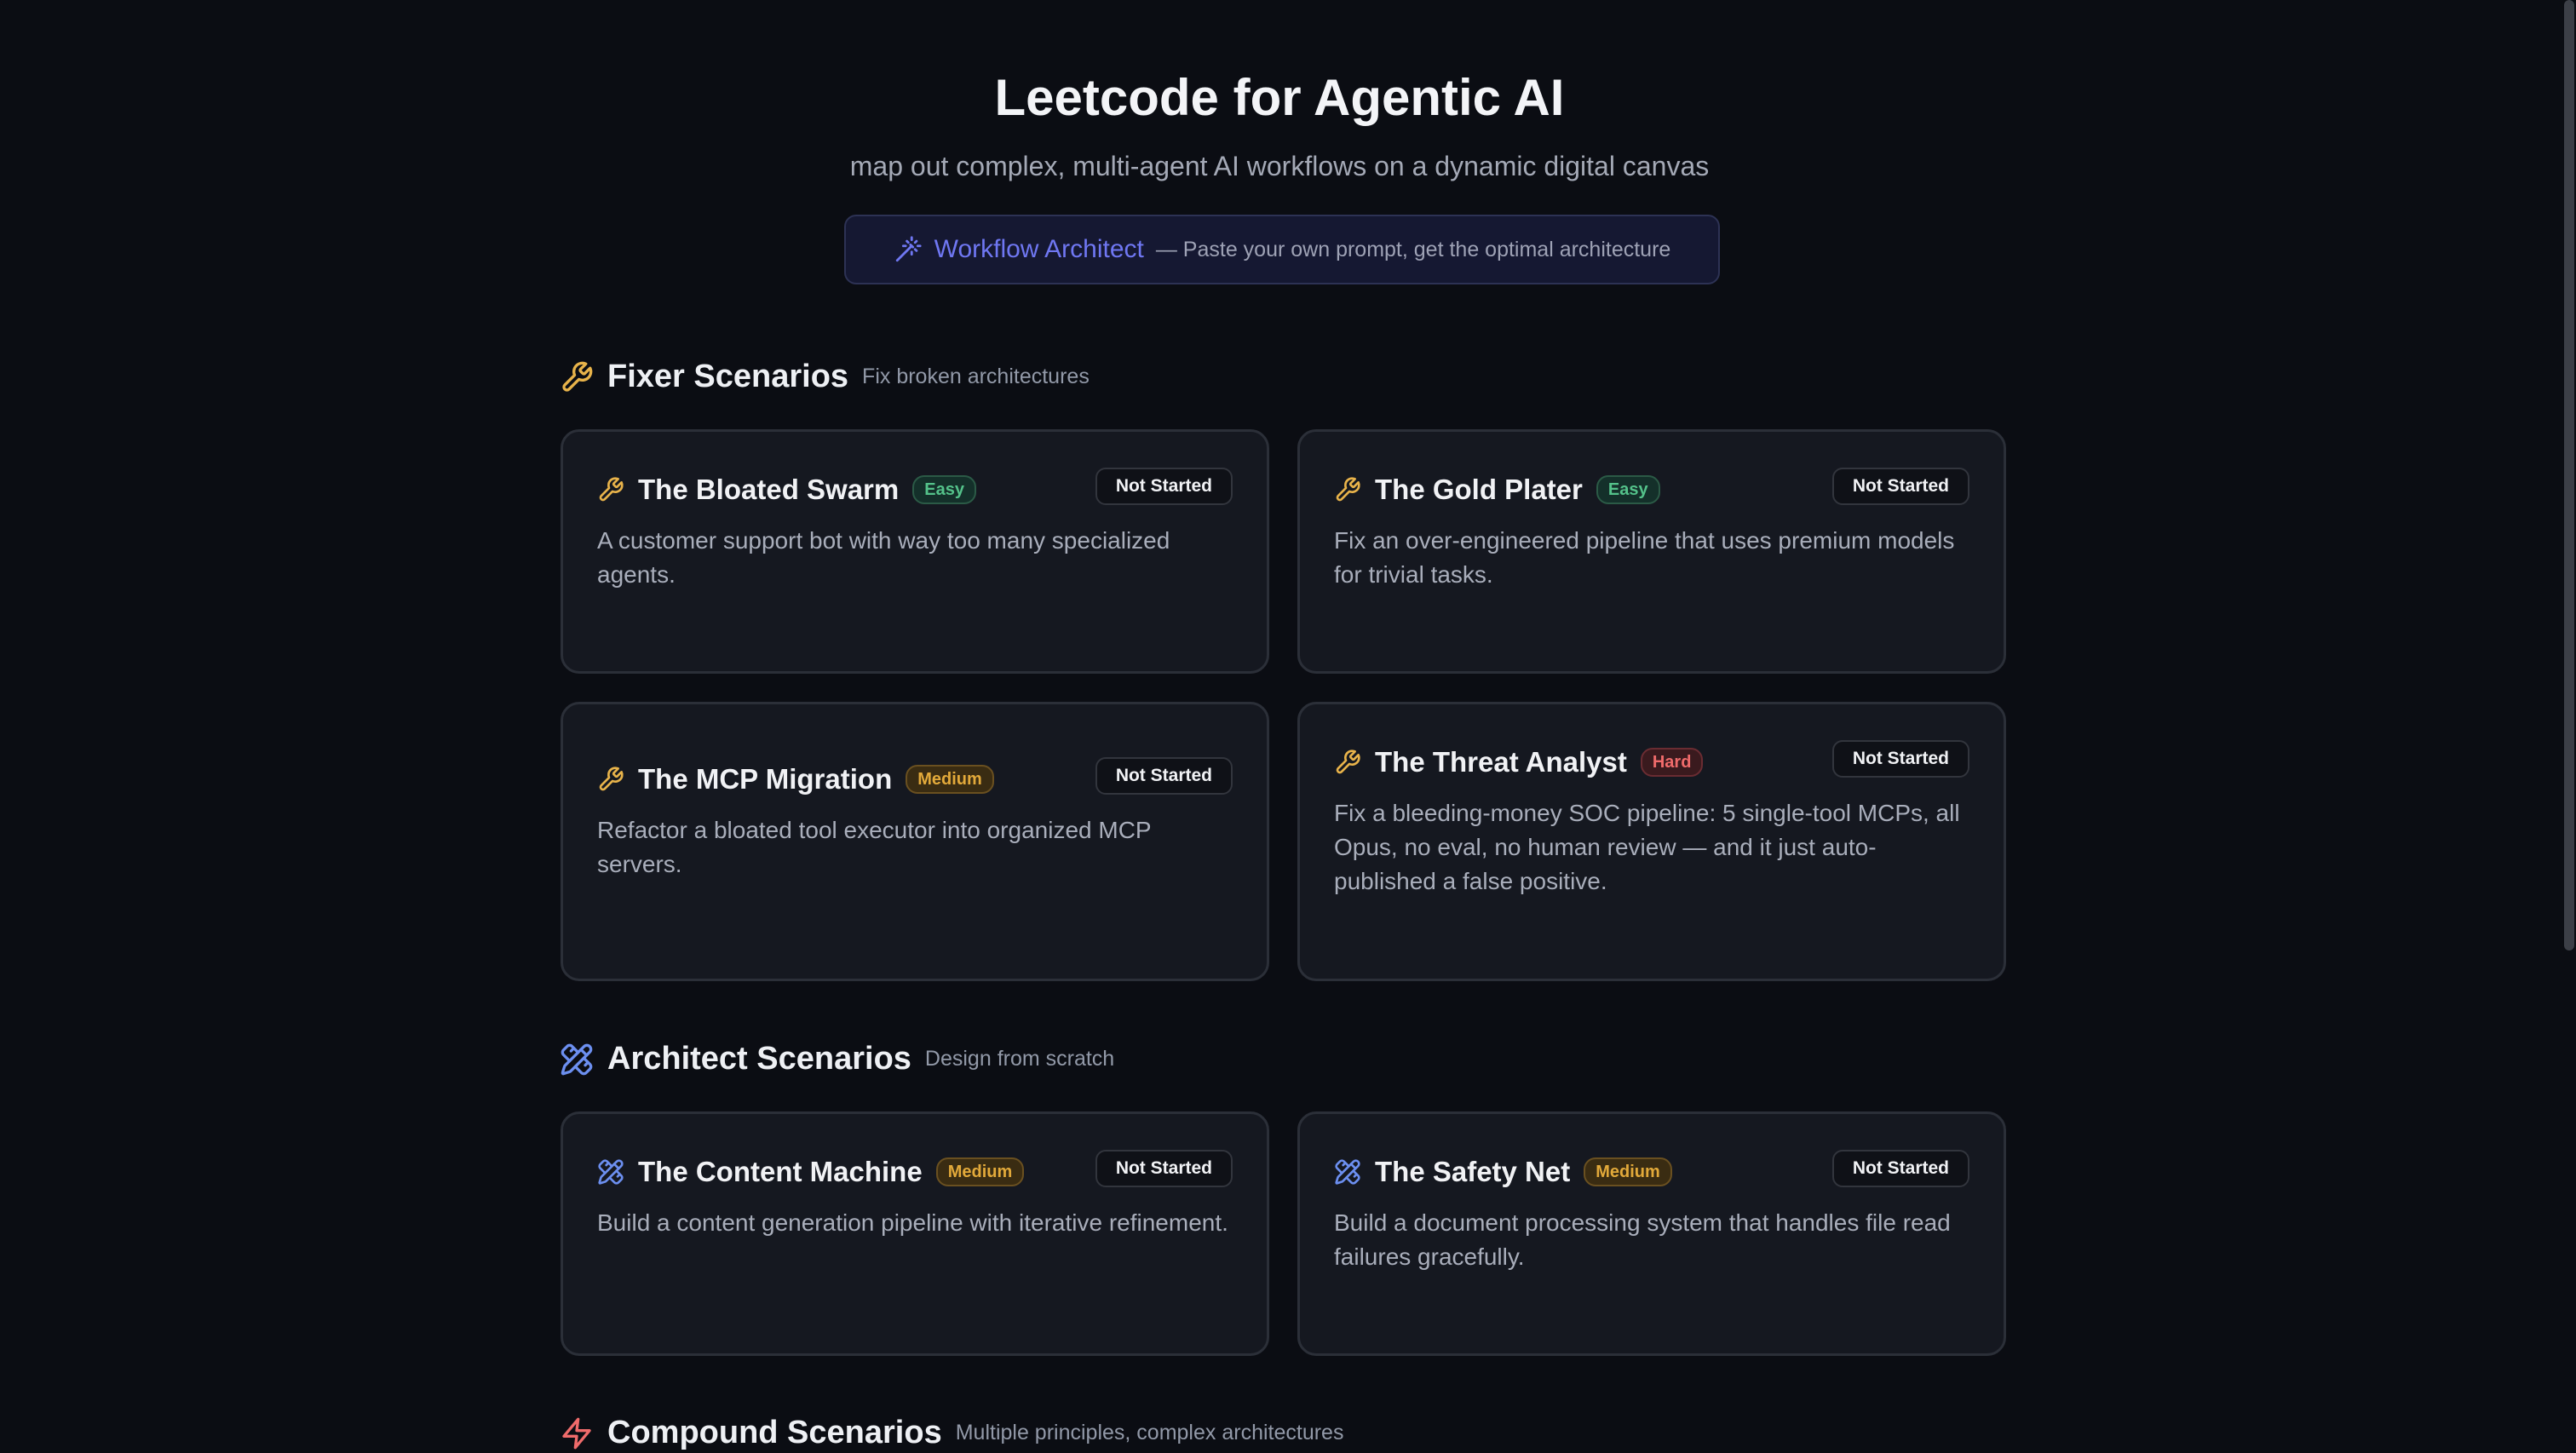  I want to click on wand-icon, so click(908, 249).